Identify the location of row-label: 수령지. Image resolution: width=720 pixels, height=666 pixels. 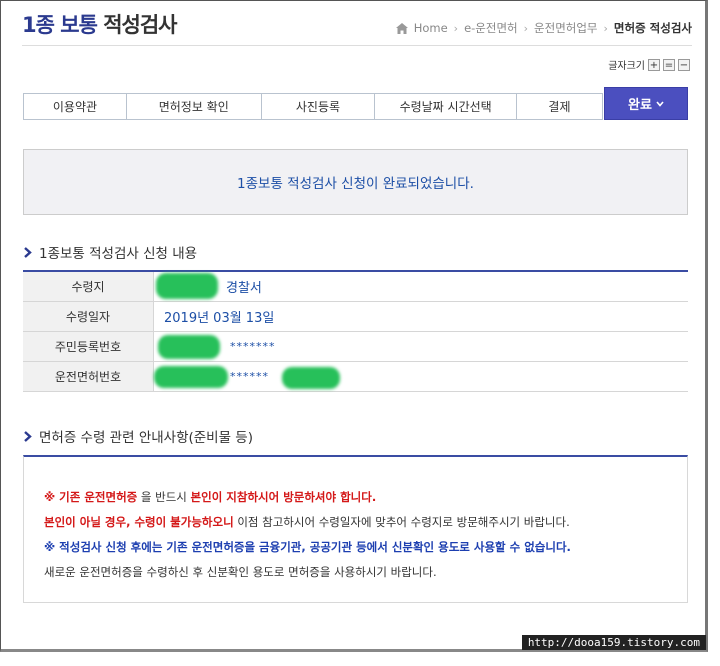
(88, 286).